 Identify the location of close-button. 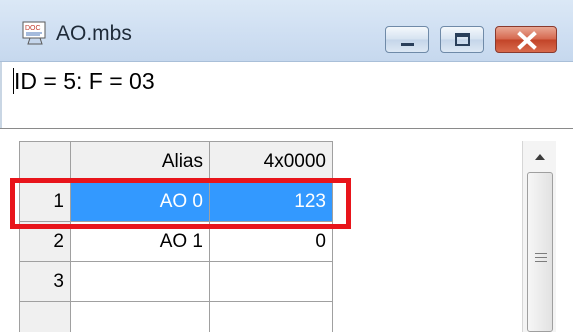
(526, 39).